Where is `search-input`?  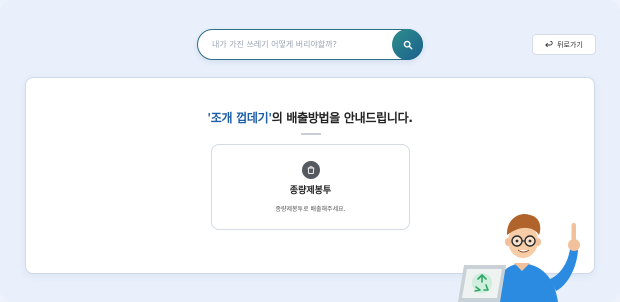 search-input is located at coordinates (297, 44).